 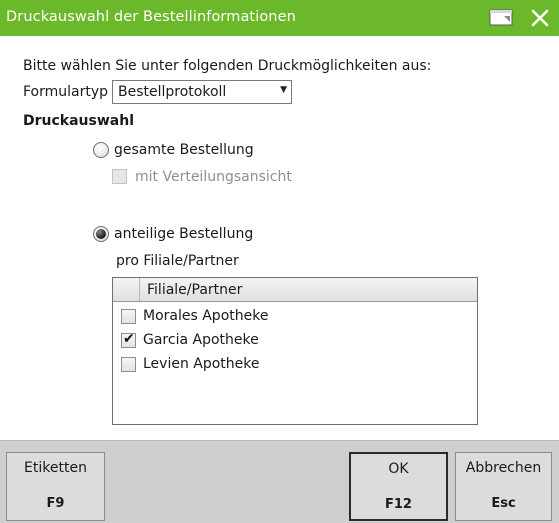 What do you see at coordinates (101, 150) in the screenshot?
I see `radio-gesamte-bestellung` at bounding box center [101, 150].